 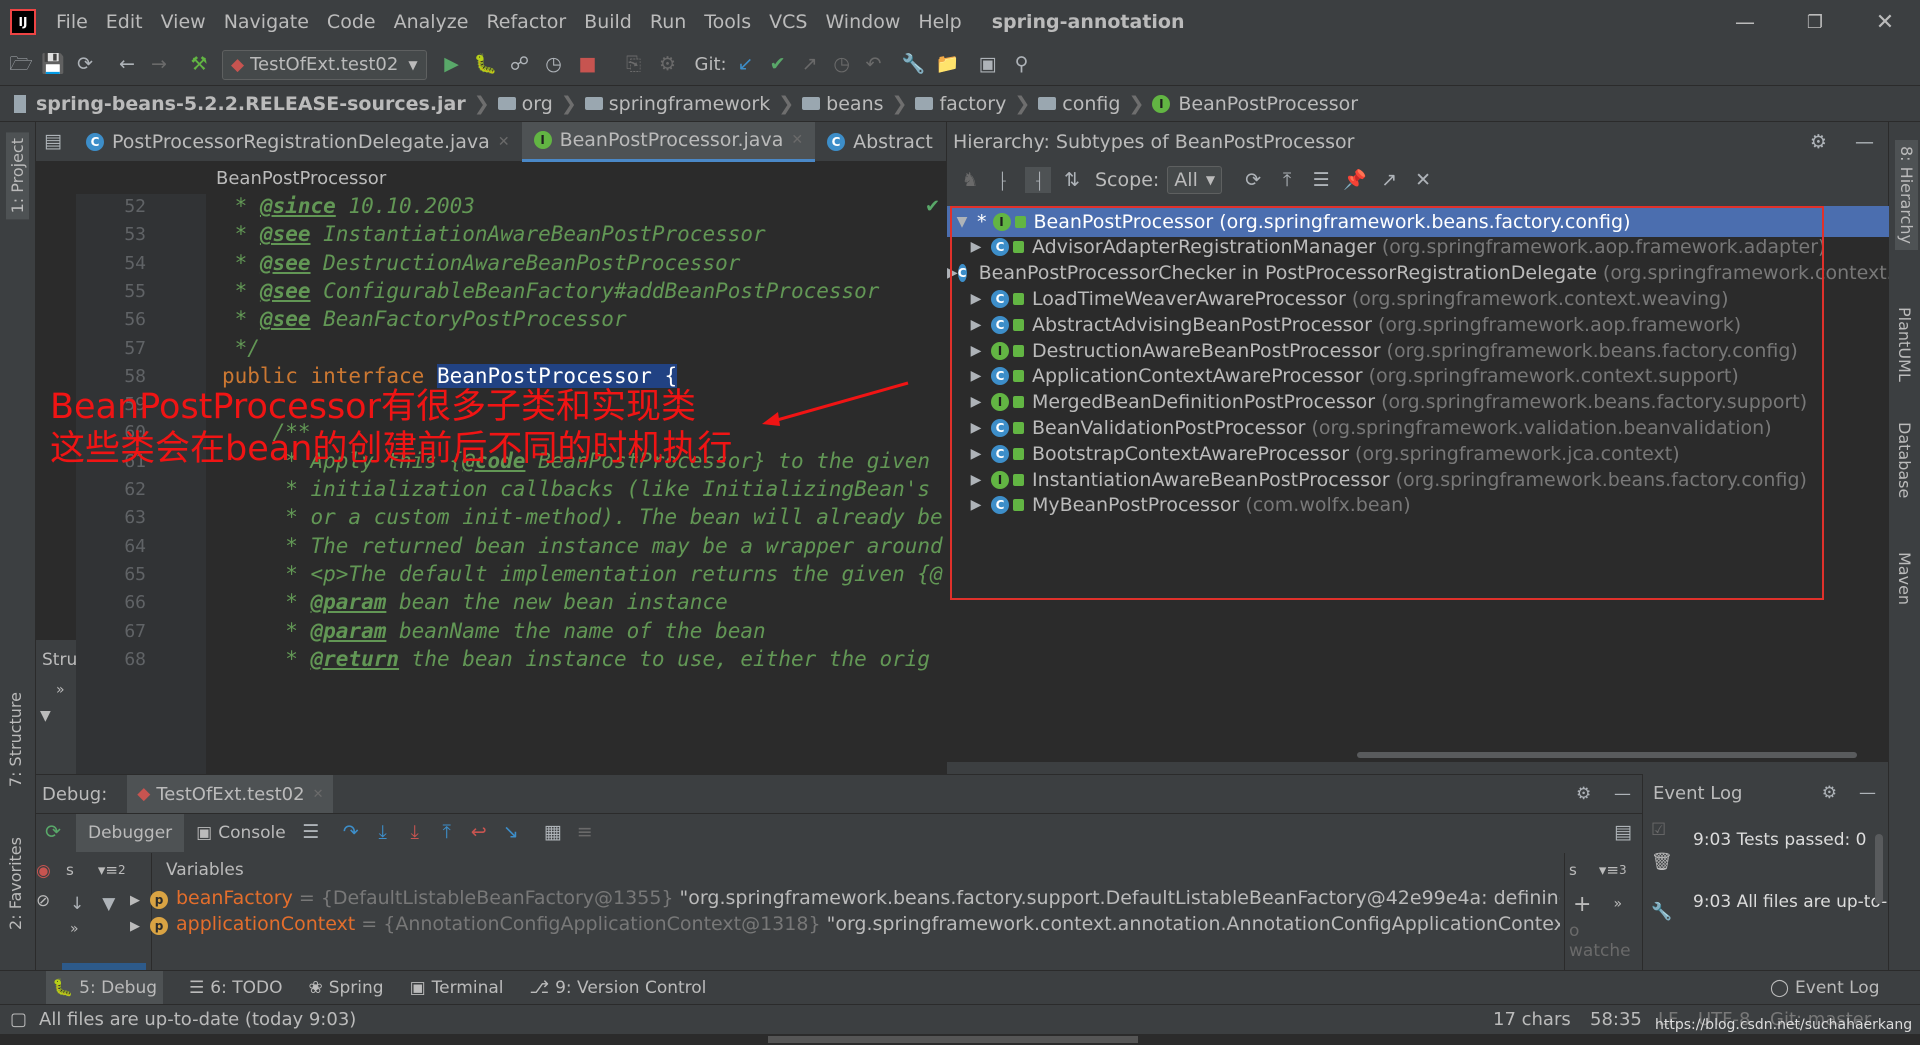 What do you see at coordinates (447, 833) in the screenshot?
I see `step-out-icon: ⤒` at bounding box center [447, 833].